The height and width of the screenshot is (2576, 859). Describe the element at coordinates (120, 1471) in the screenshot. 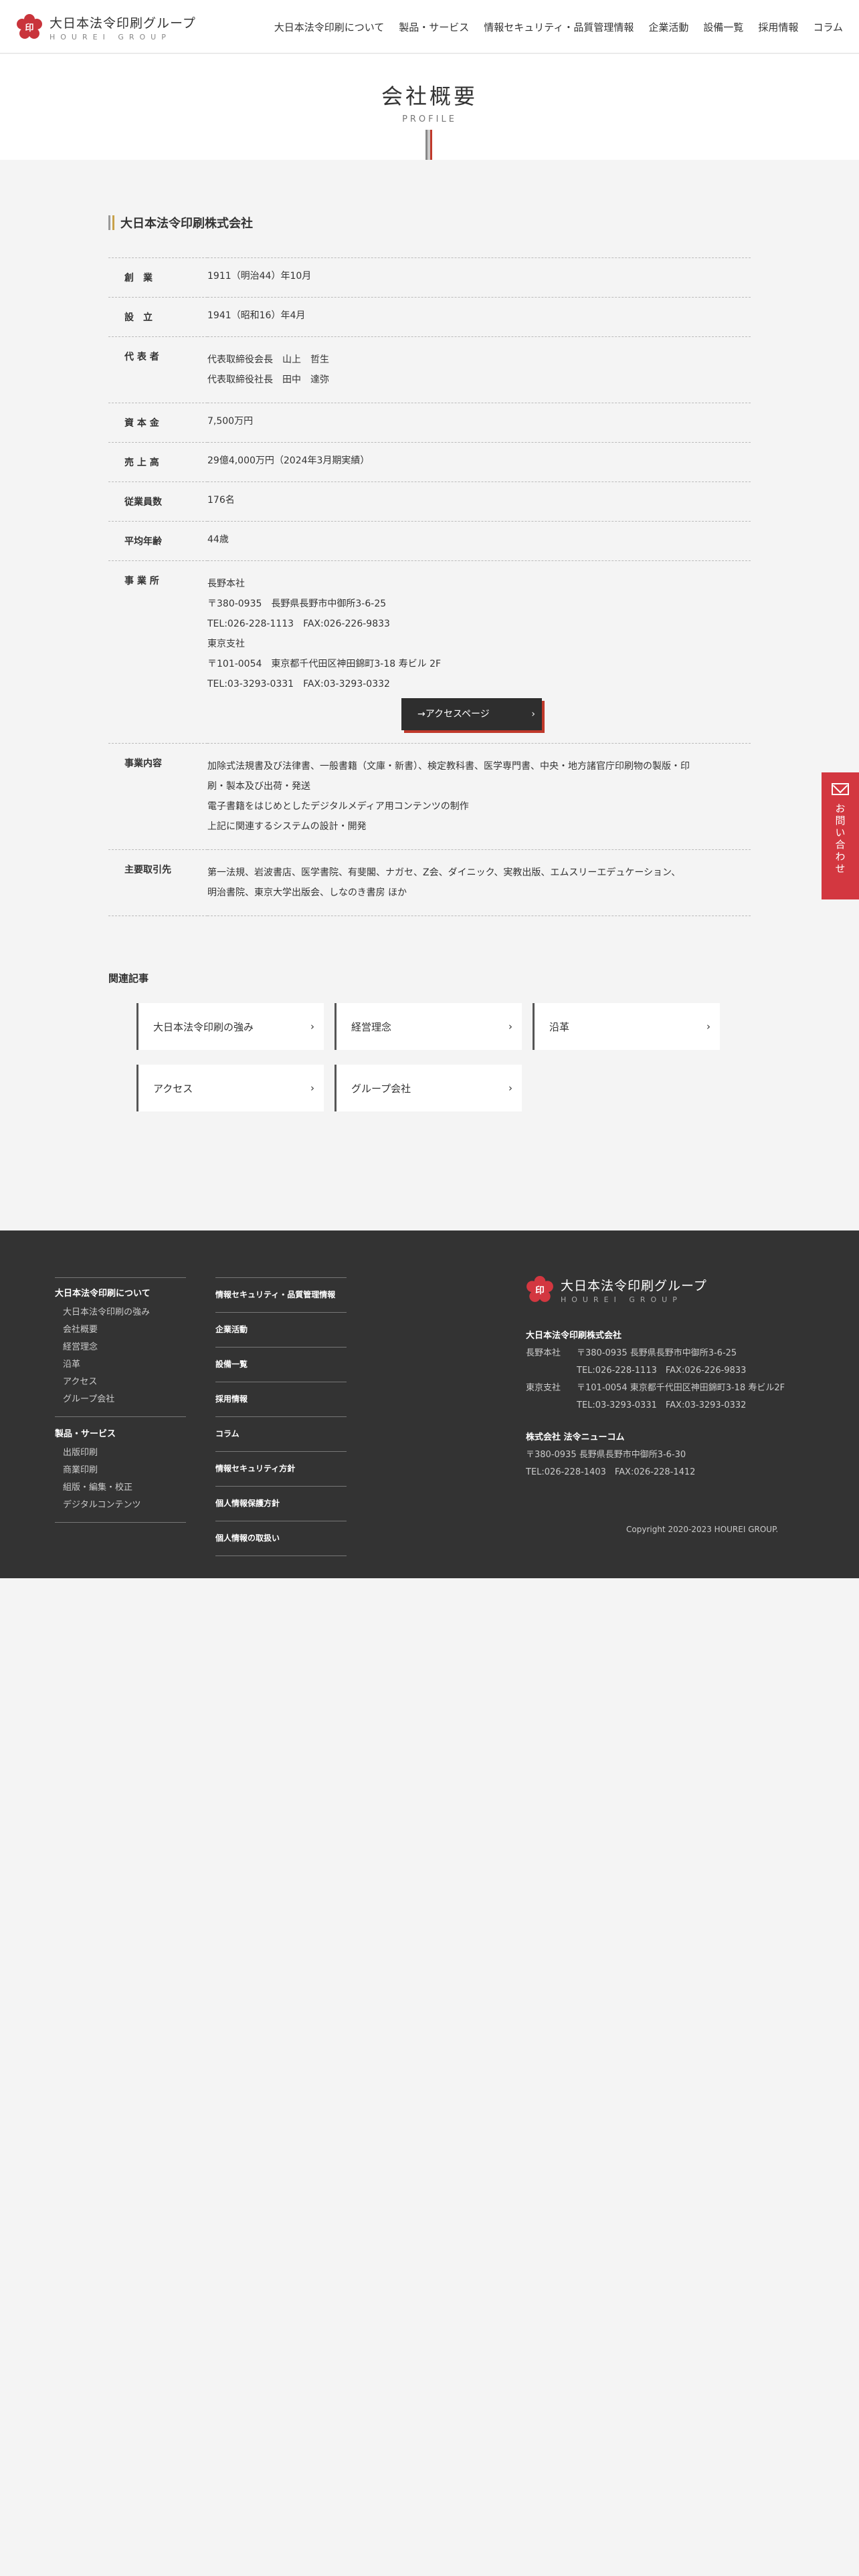

I see `footer-link: 商業印刷` at that location.